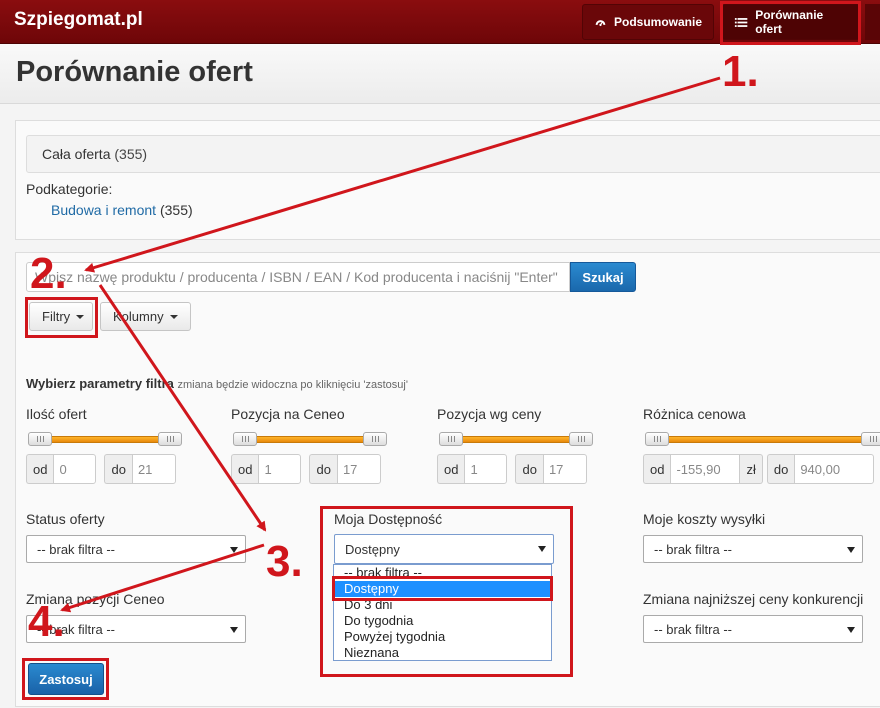  Describe the element at coordinates (280, 469) in the screenshot. I see `ceneo-position-from-input: 1` at that location.